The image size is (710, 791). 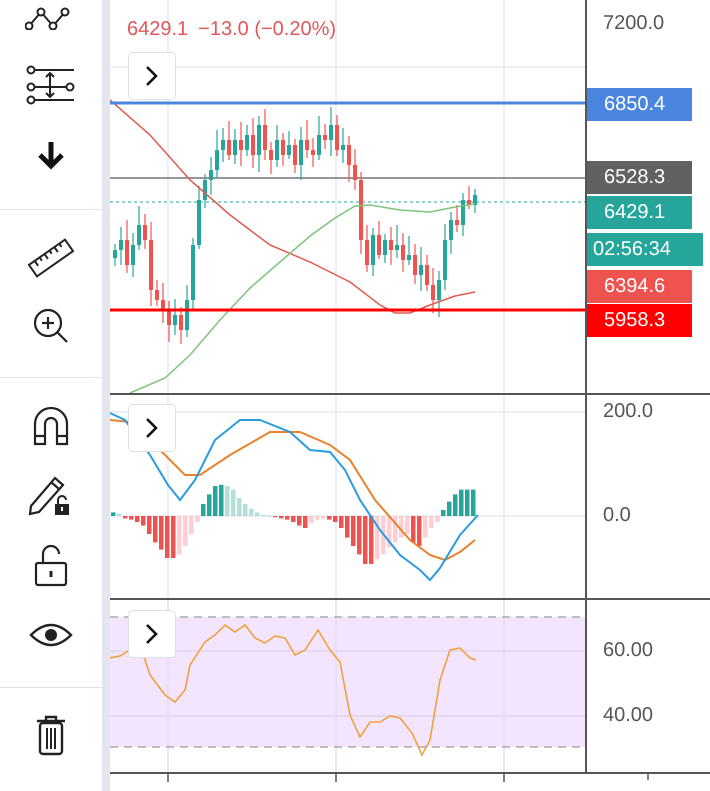 What do you see at coordinates (628, 650) in the screenshot?
I see `axis-label: 60.00` at bounding box center [628, 650].